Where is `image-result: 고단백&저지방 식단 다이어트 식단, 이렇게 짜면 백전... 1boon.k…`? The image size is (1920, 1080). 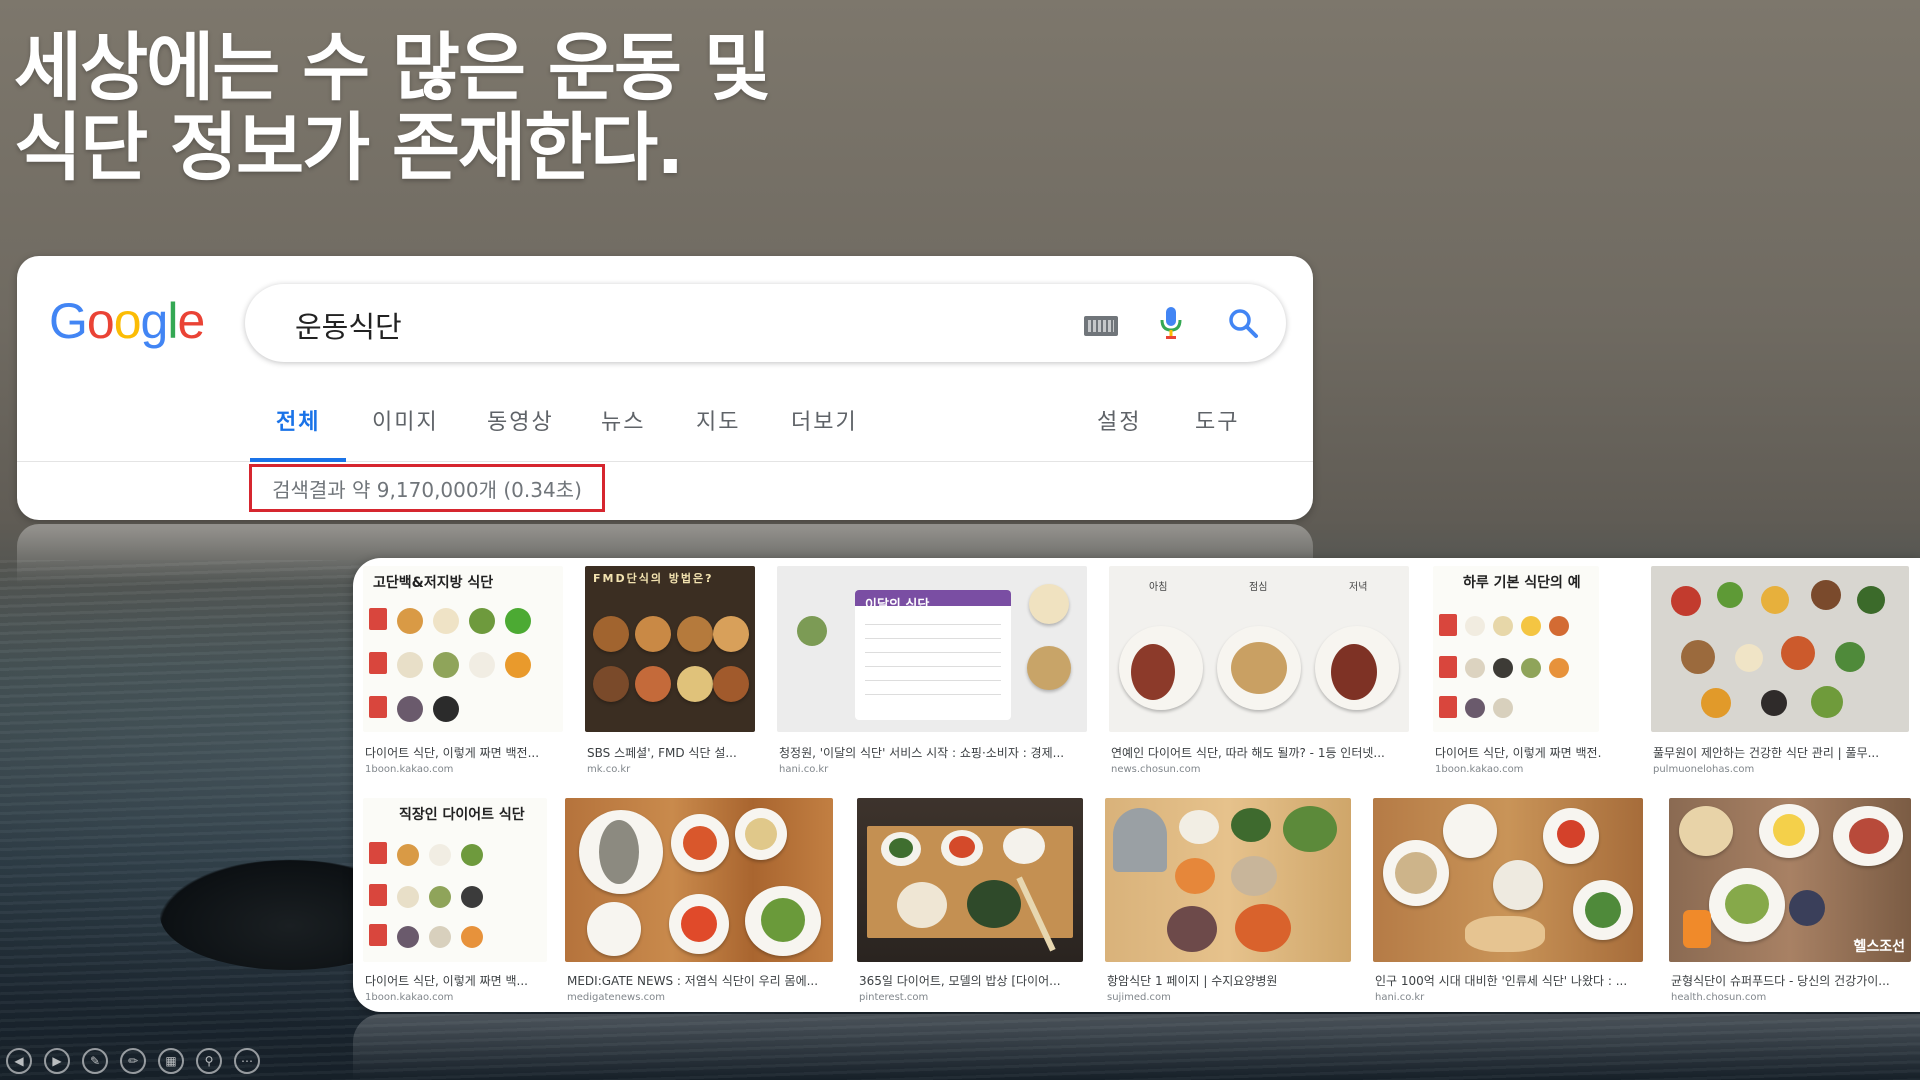
image-result: 고단백&저지방 식단 다이어트 식단, 이렇게 짜면 백전... 1boon.k… is located at coordinates (463, 670).